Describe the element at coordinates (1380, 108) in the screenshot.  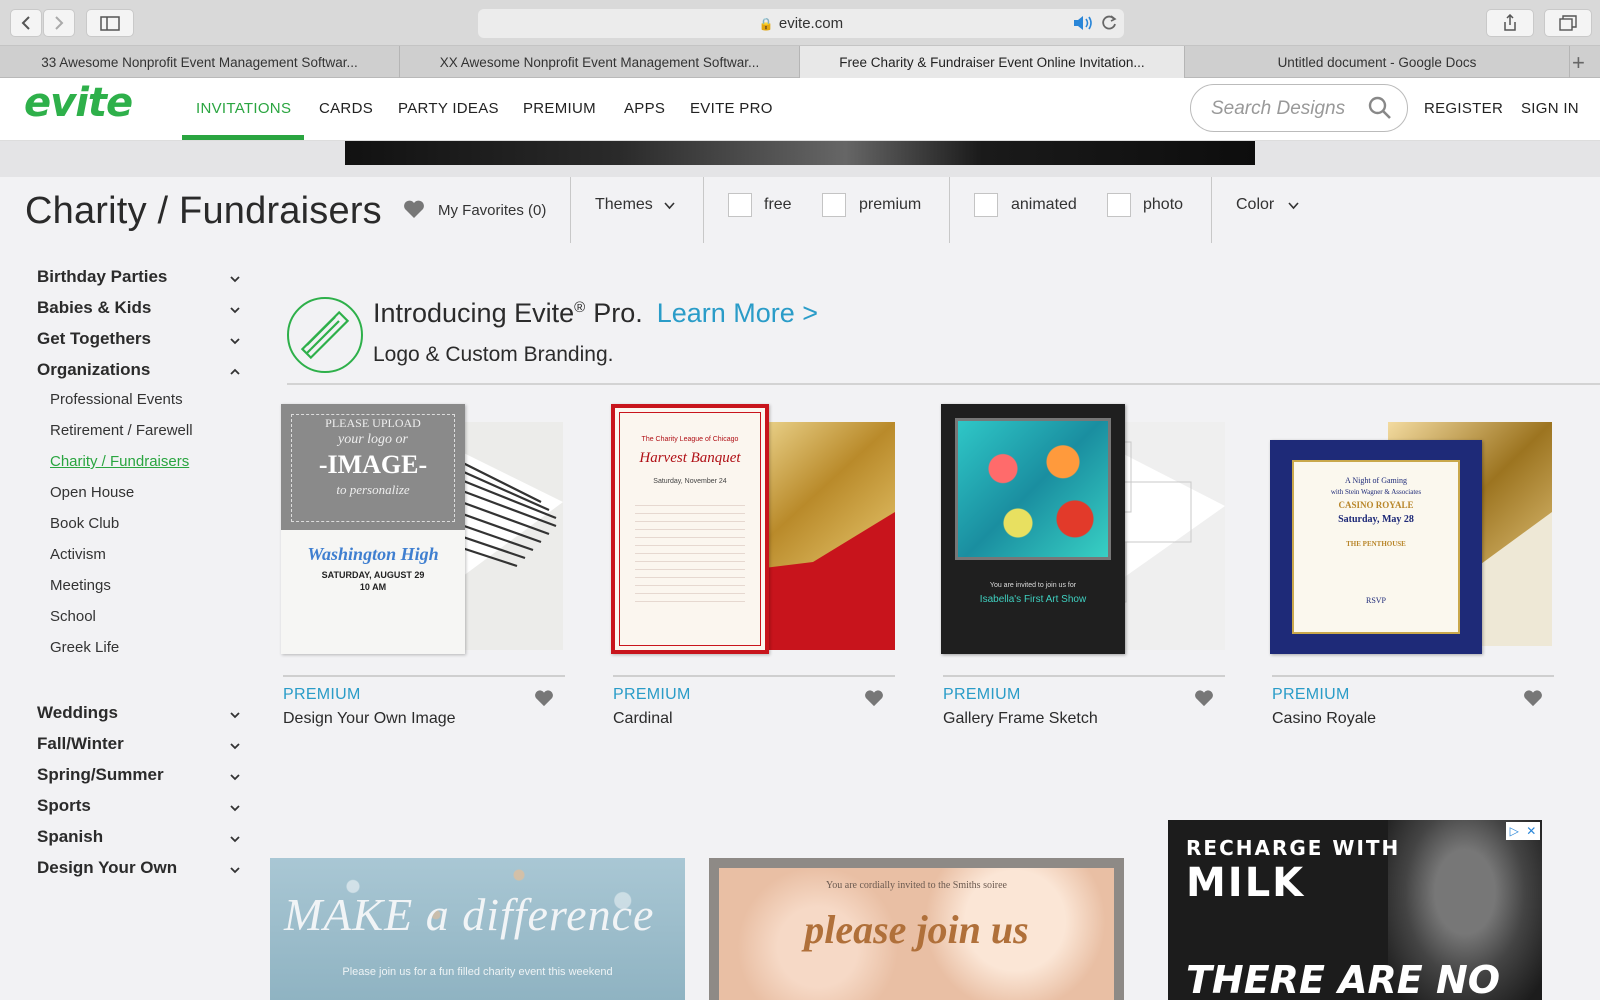
I see `search-icon` at that location.